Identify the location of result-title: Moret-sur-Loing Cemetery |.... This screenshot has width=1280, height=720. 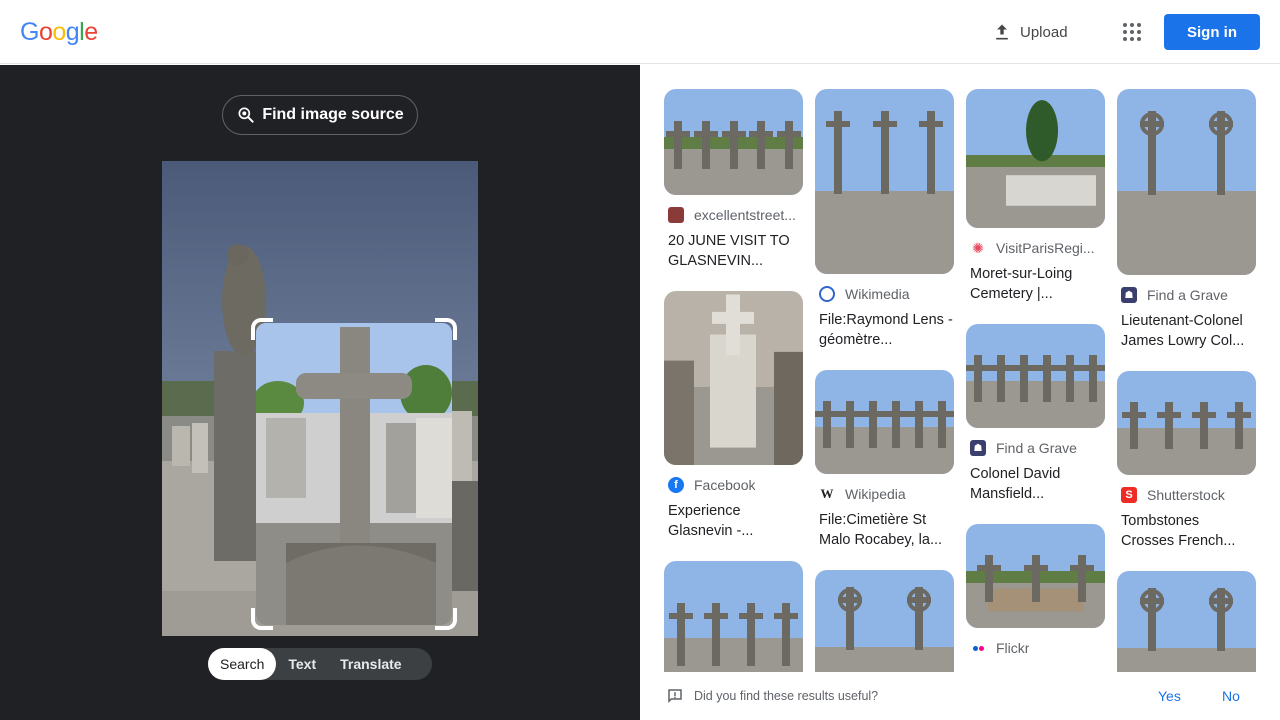
(1035, 284).